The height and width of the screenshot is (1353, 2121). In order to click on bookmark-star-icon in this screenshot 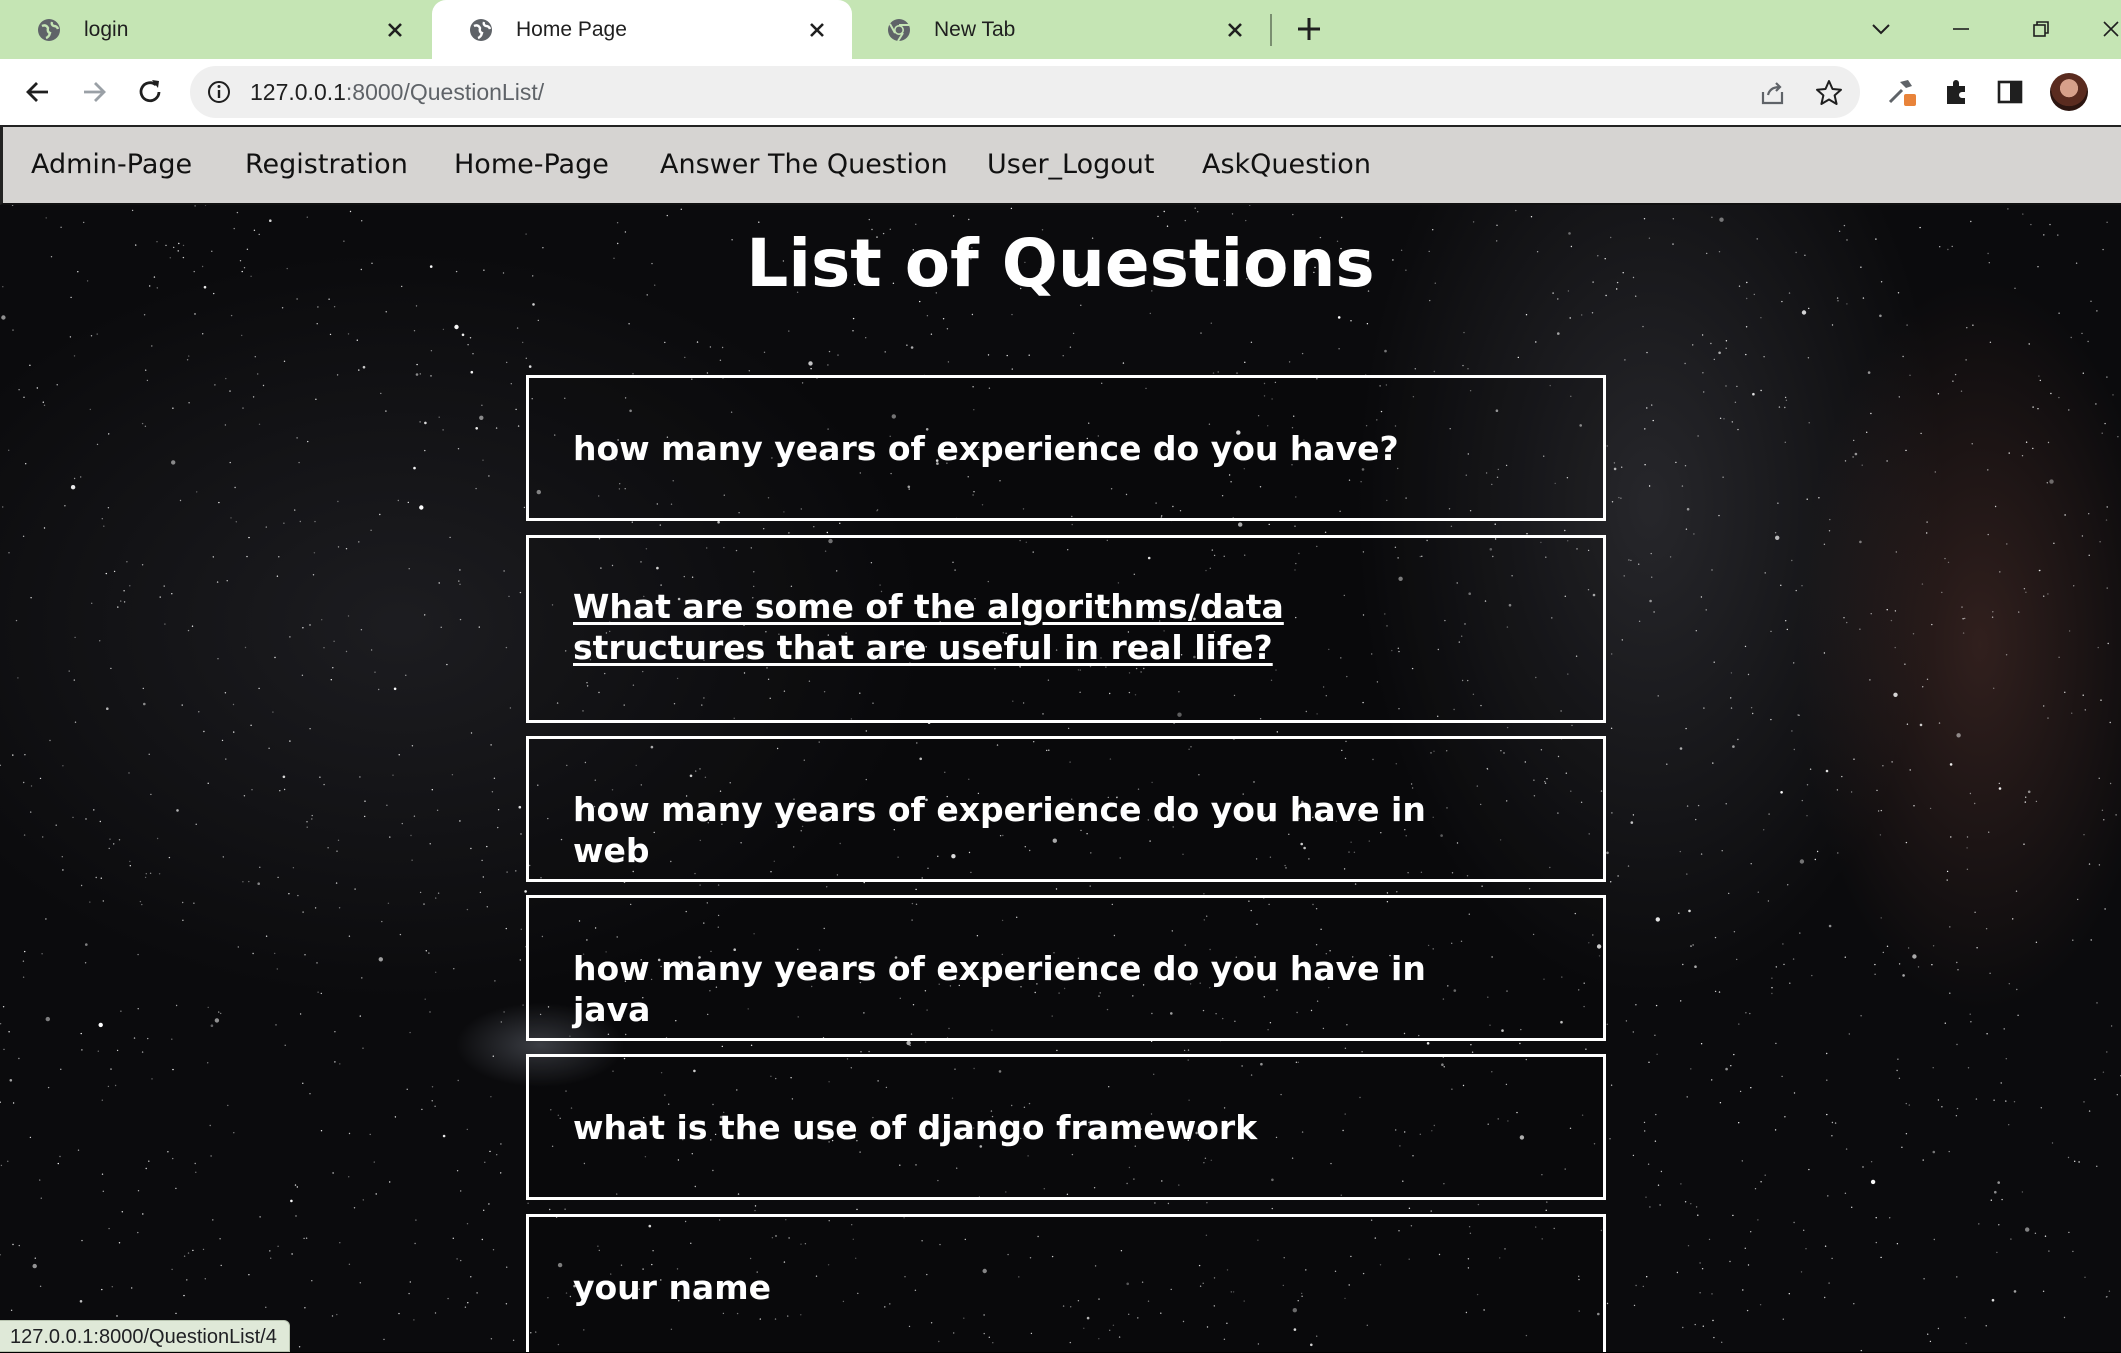, I will do `click(1829, 93)`.